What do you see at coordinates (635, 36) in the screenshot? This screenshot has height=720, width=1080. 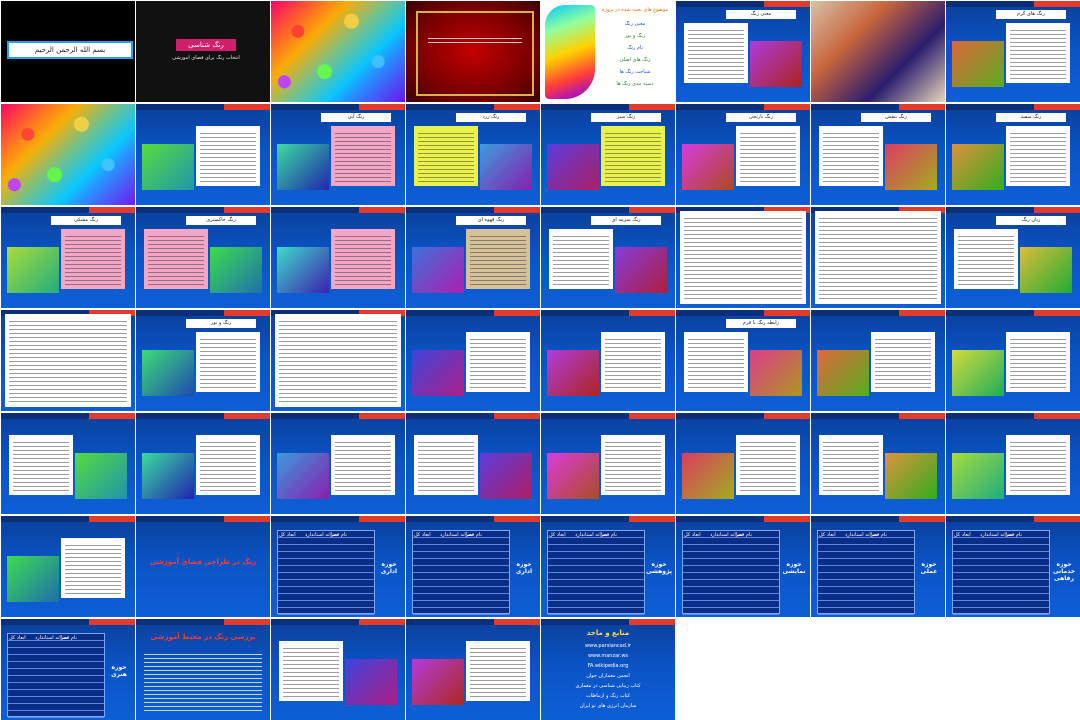 I see `topic-item: رنگ و نور` at bounding box center [635, 36].